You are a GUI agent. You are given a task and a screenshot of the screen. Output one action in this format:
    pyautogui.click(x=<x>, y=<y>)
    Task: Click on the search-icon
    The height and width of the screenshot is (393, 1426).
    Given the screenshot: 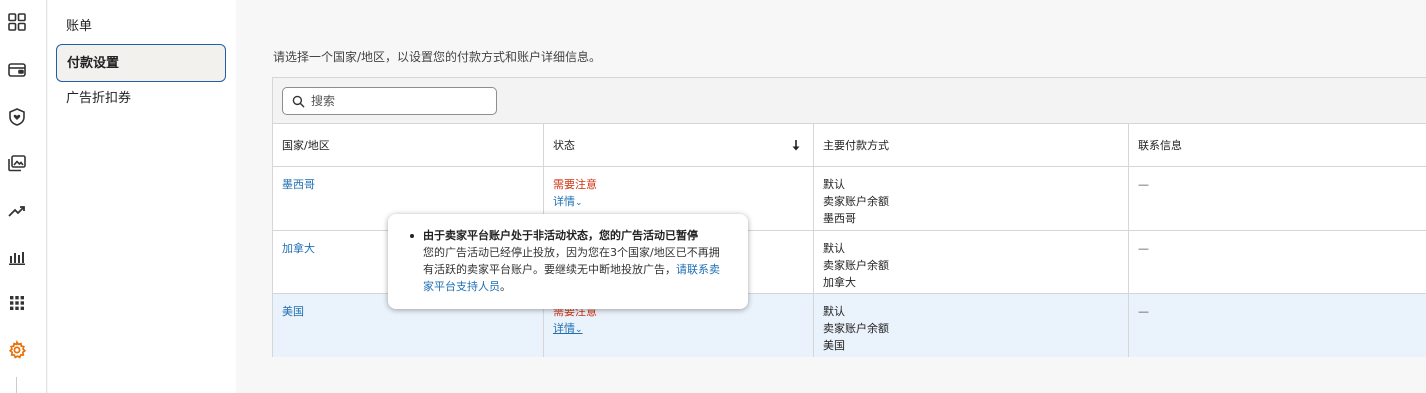 What is the action you would take?
    pyautogui.click(x=298, y=101)
    